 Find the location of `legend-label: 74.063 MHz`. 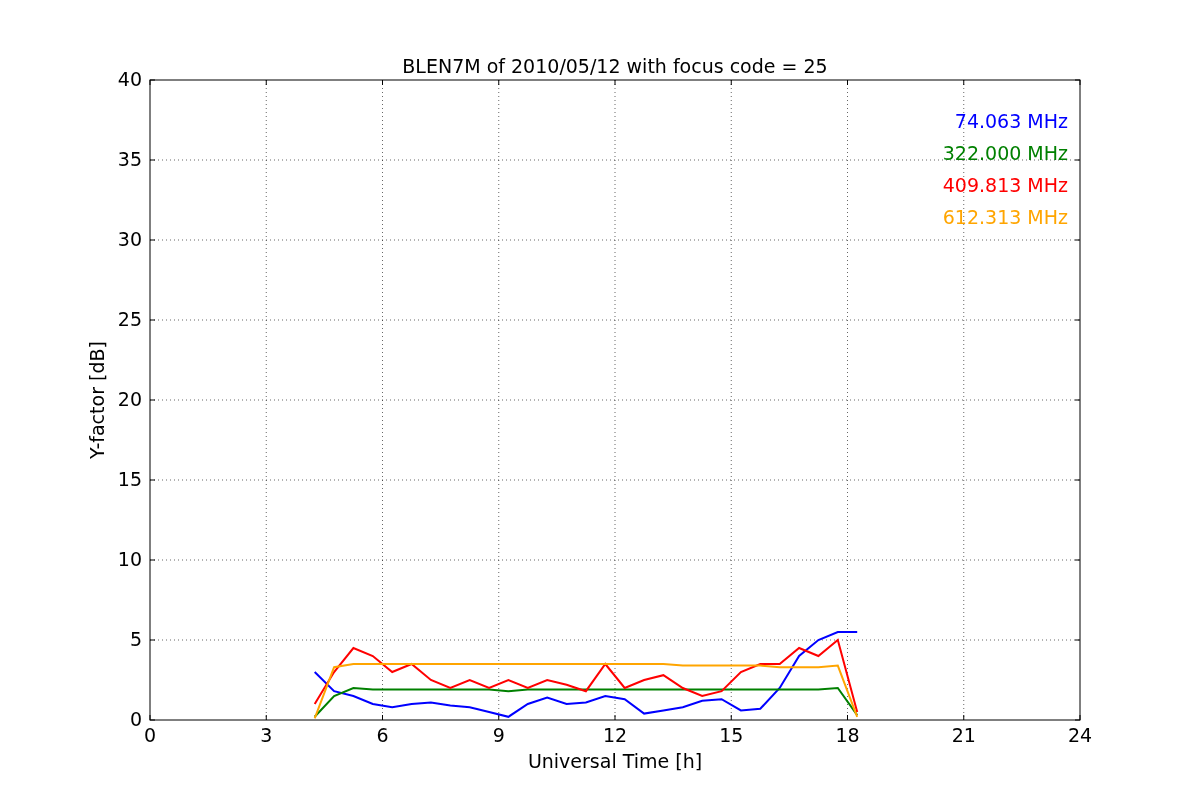

legend-label: 74.063 MHz is located at coordinates (1011, 121).